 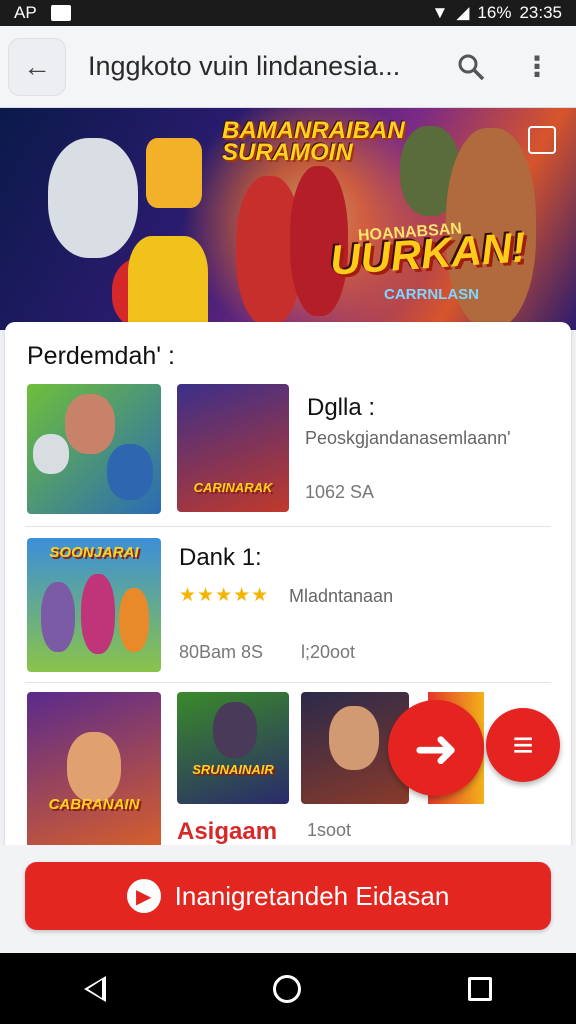 What do you see at coordinates (431, 294) in the screenshot?
I see `hero-caption: CARRNLASN` at bounding box center [431, 294].